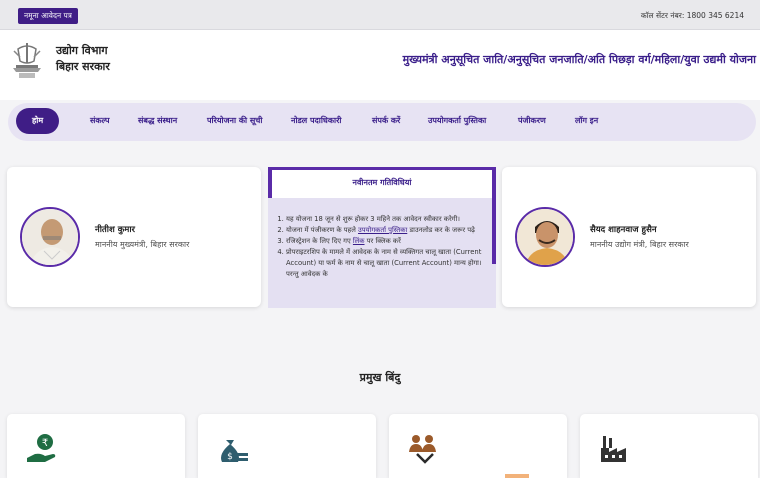 This screenshot has height=478, width=760. I want to click on department-line-2: बिहार सरकार, so click(83, 66).